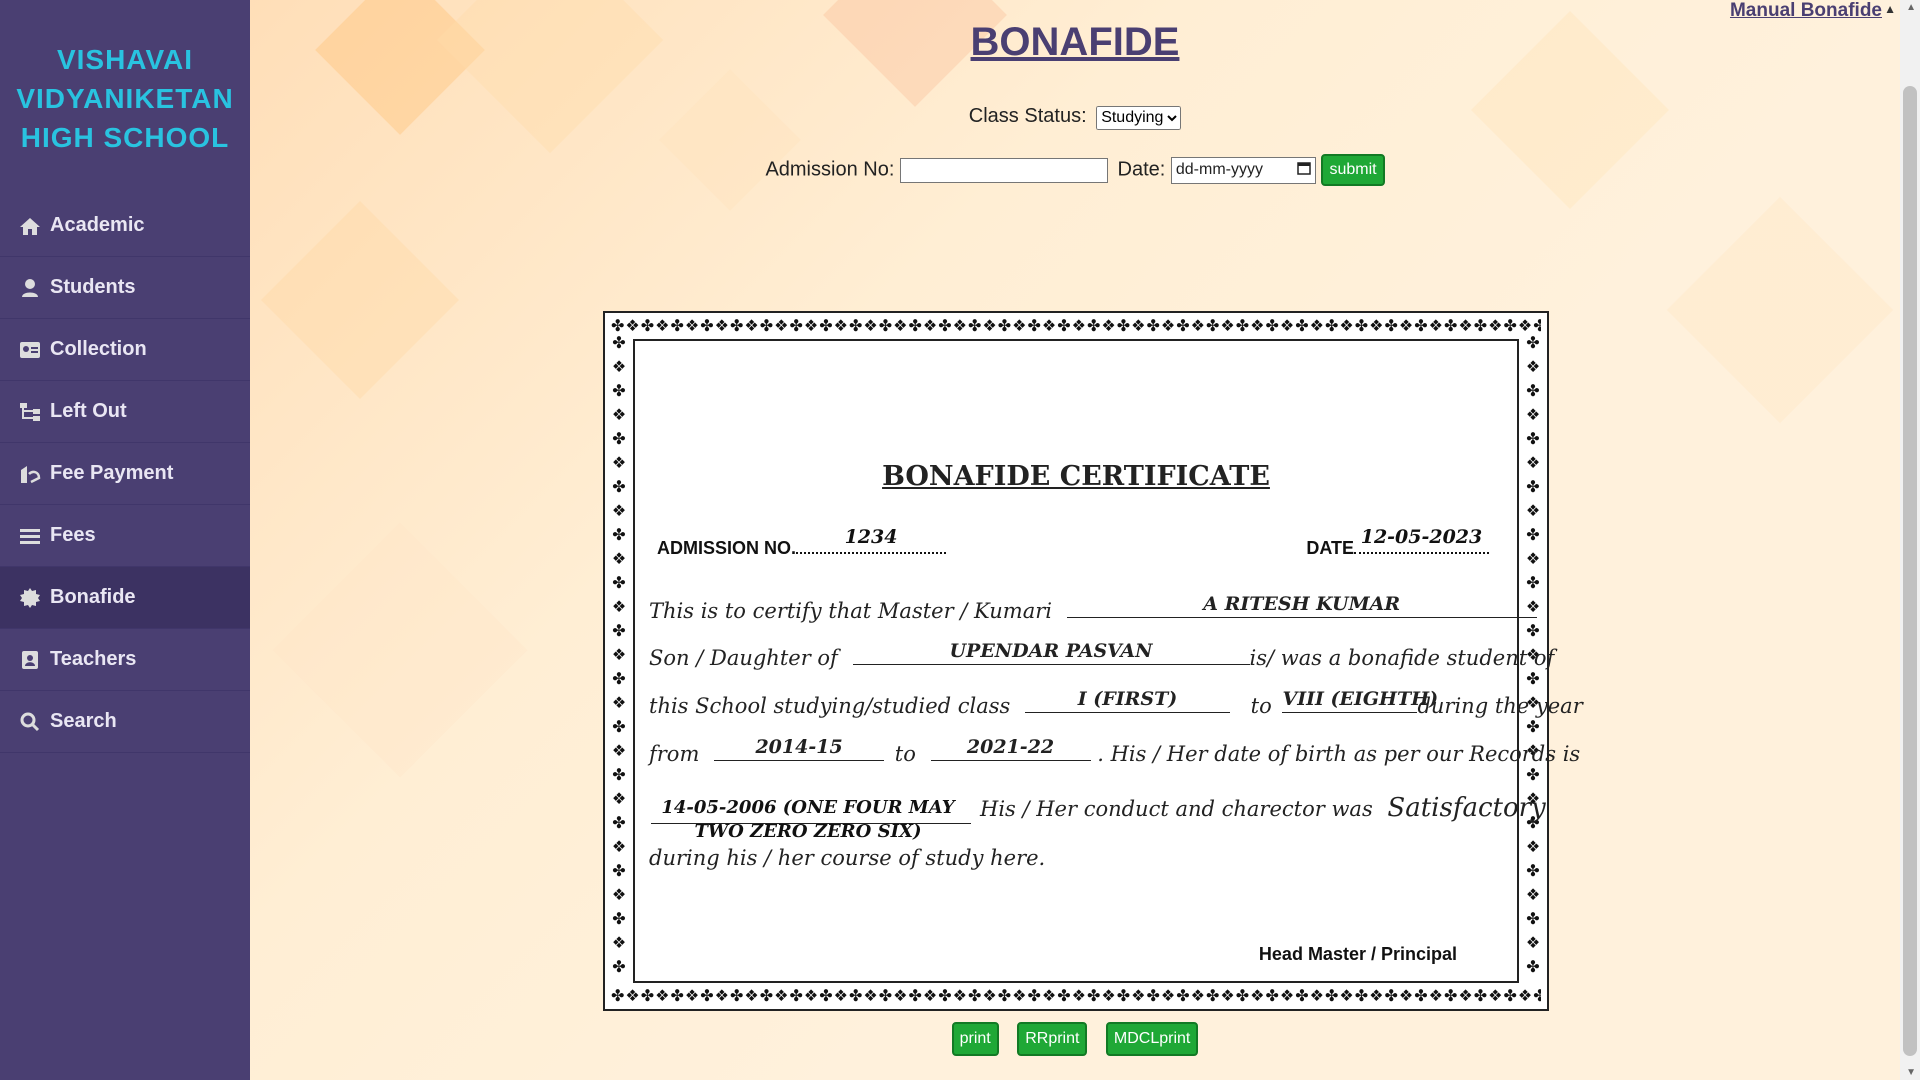 The width and height of the screenshot is (1920, 1080). Describe the element at coordinates (30, 474) in the screenshot. I see `payment-icon` at that location.